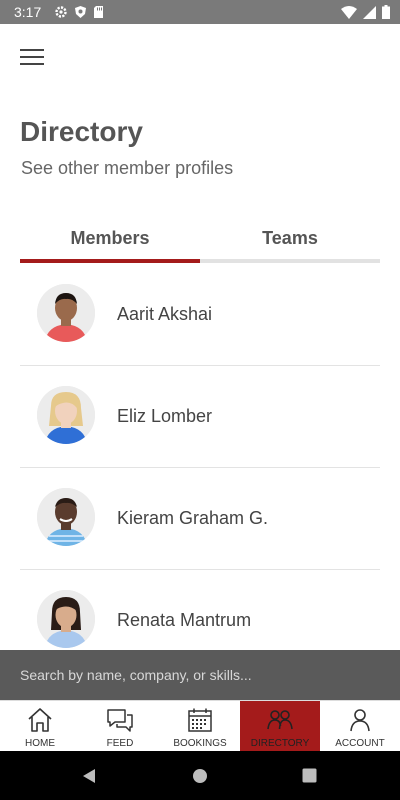 The height and width of the screenshot is (800, 400). I want to click on tab-teams: Teams, so click(290, 242).